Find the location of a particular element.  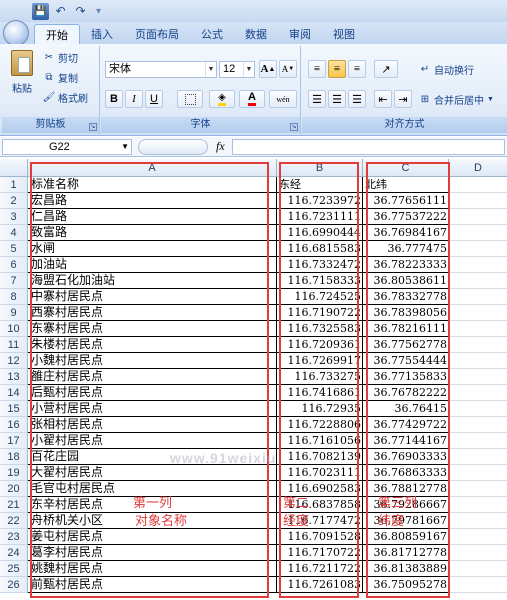

align-middle-button: ≡ is located at coordinates (337, 69).